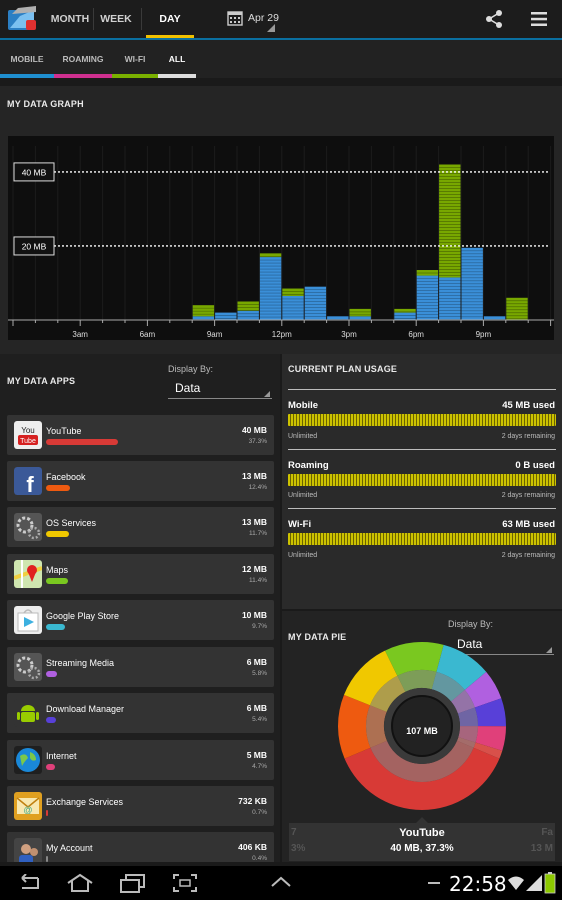 This screenshot has width=562, height=900. I want to click on tab-mobile: MOBILE, so click(27, 59).